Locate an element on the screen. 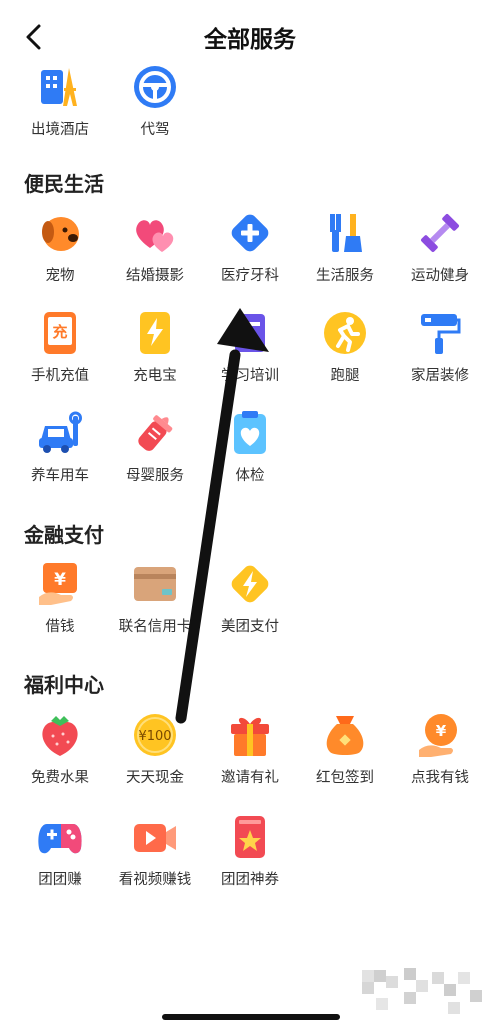  top-bar: 全部服务 is located at coordinates (250, 37).